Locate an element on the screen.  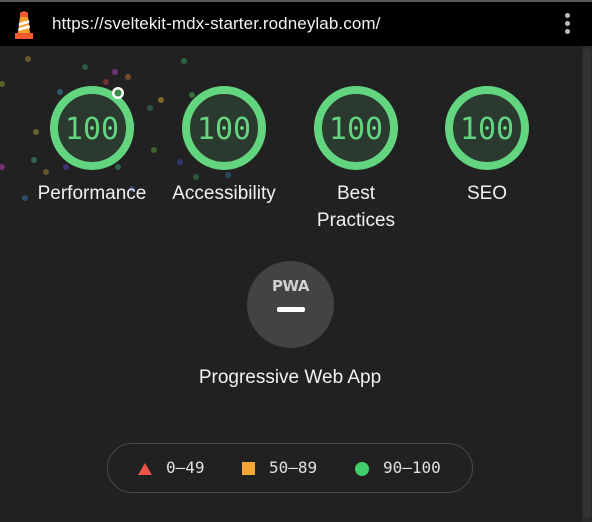
legend-range-pass: 90–100 is located at coordinates (412, 467).